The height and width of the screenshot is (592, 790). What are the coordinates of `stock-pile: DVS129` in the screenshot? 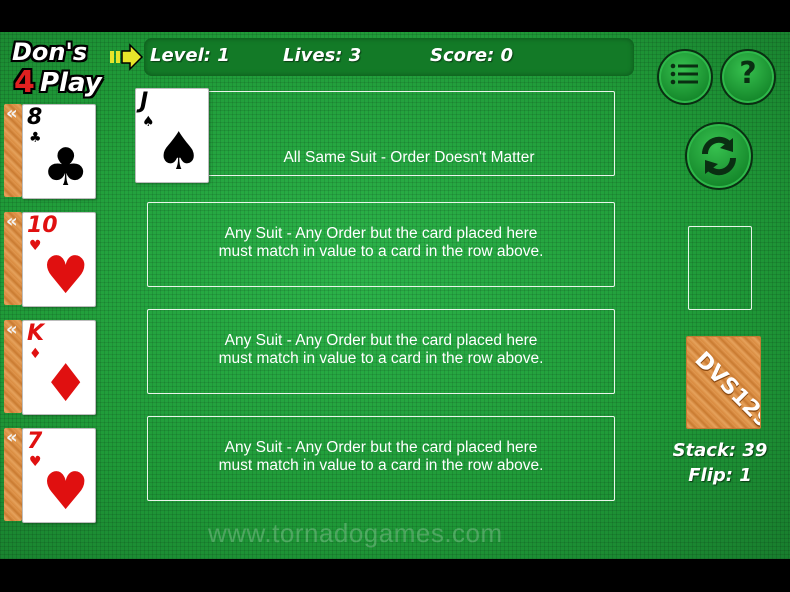 It's located at (723, 382).